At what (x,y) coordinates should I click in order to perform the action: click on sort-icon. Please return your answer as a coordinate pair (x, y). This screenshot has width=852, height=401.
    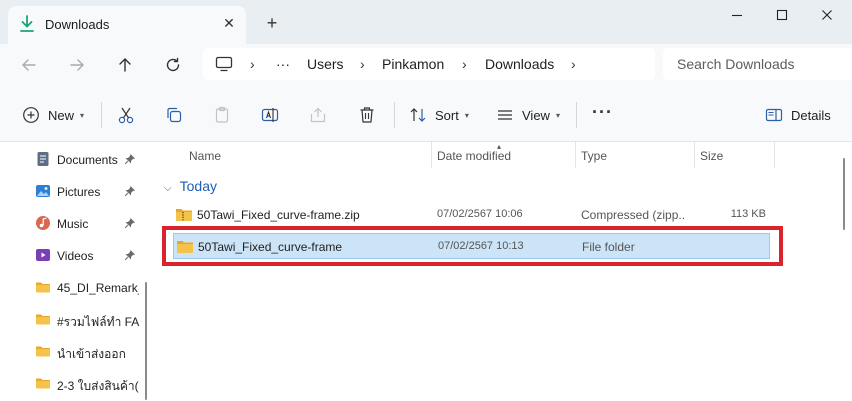
    Looking at the image, I should click on (418, 115).